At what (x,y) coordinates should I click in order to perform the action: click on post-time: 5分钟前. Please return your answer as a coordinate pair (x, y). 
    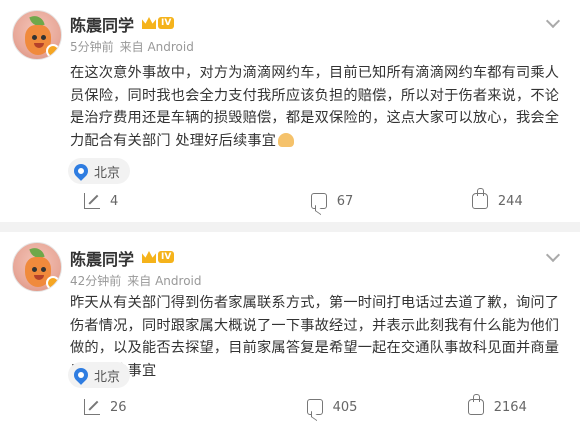
    Looking at the image, I should click on (92, 47).